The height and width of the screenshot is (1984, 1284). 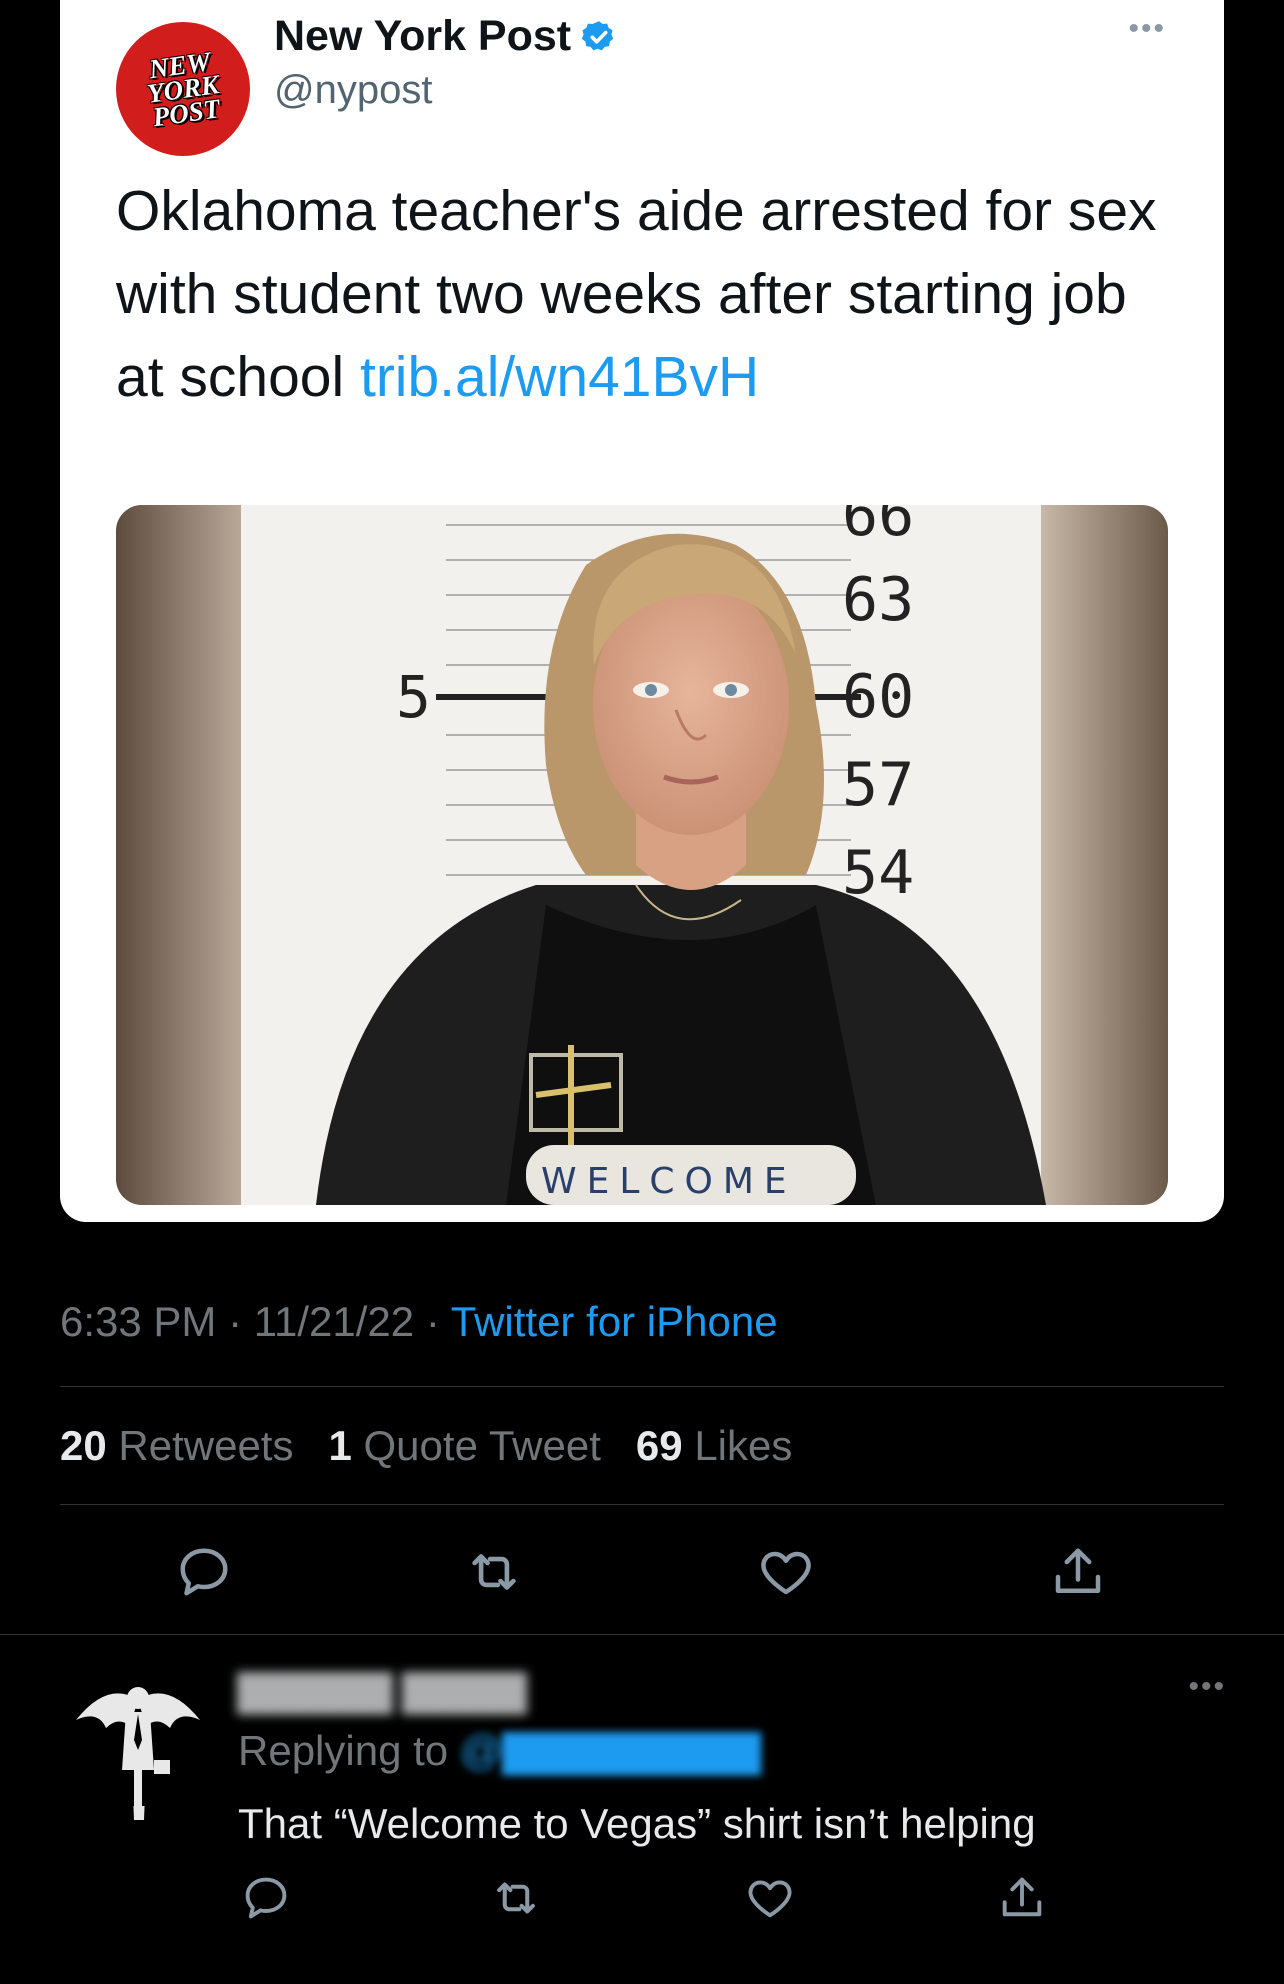 I want to click on reply-actions, so click(x=642, y=1905).